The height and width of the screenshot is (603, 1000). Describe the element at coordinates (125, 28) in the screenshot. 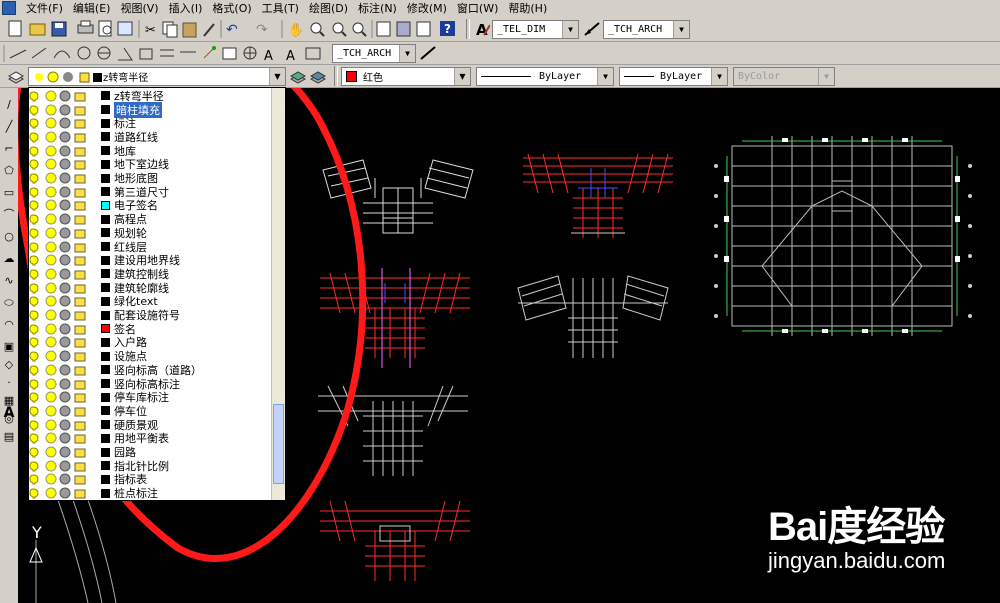

I see `publish-icon` at that location.